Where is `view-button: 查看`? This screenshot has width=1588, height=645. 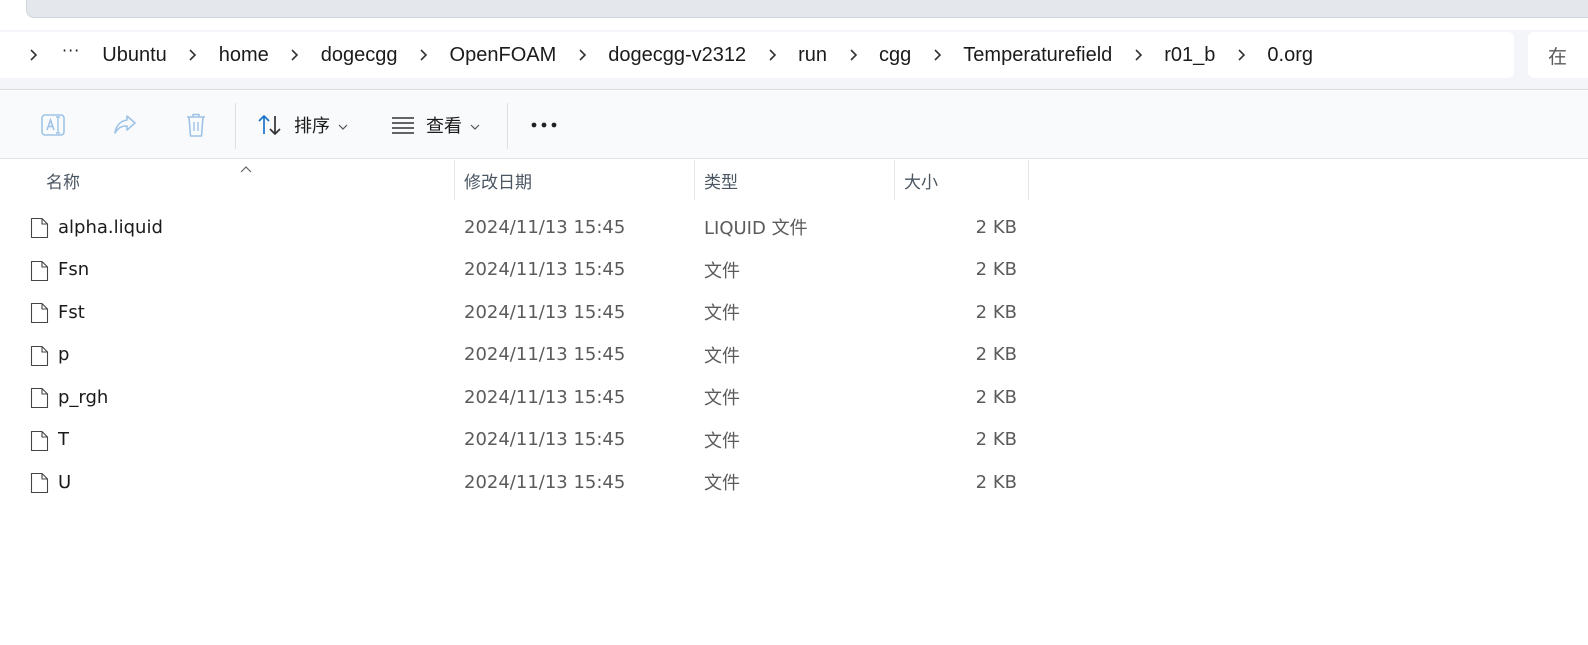
view-button: 查看 is located at coordinates (440, 125).